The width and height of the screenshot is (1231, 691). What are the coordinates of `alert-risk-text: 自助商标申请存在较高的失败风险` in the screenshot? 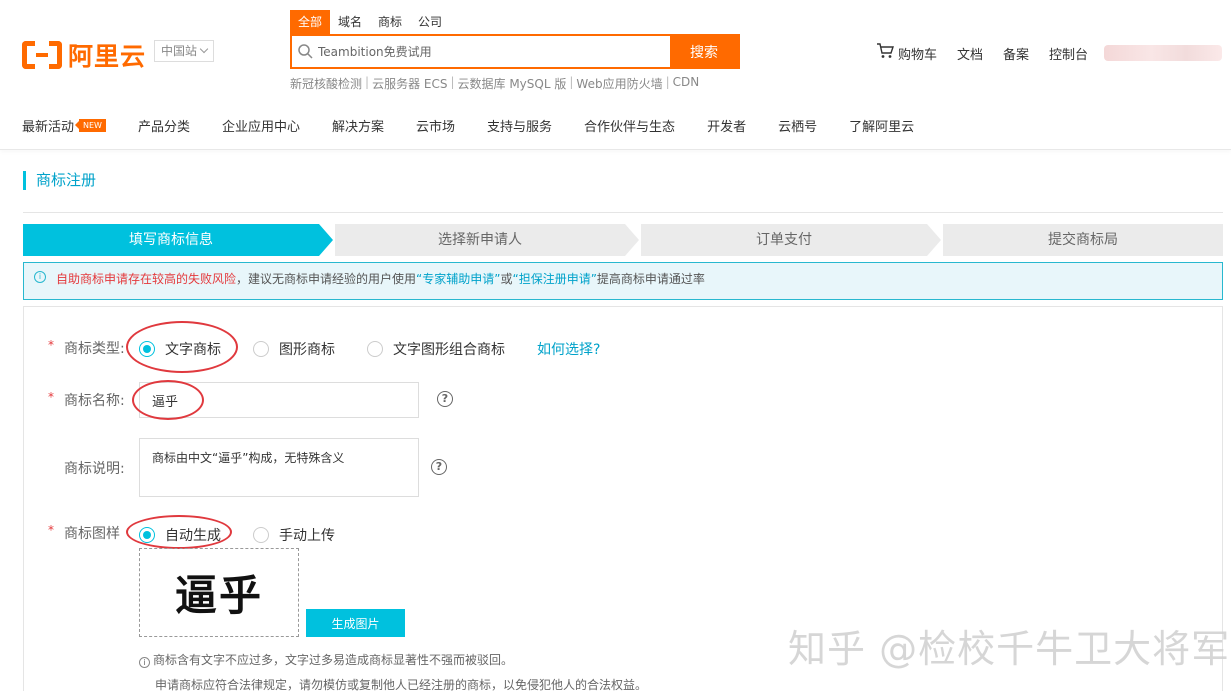 It's located at (146, 279).